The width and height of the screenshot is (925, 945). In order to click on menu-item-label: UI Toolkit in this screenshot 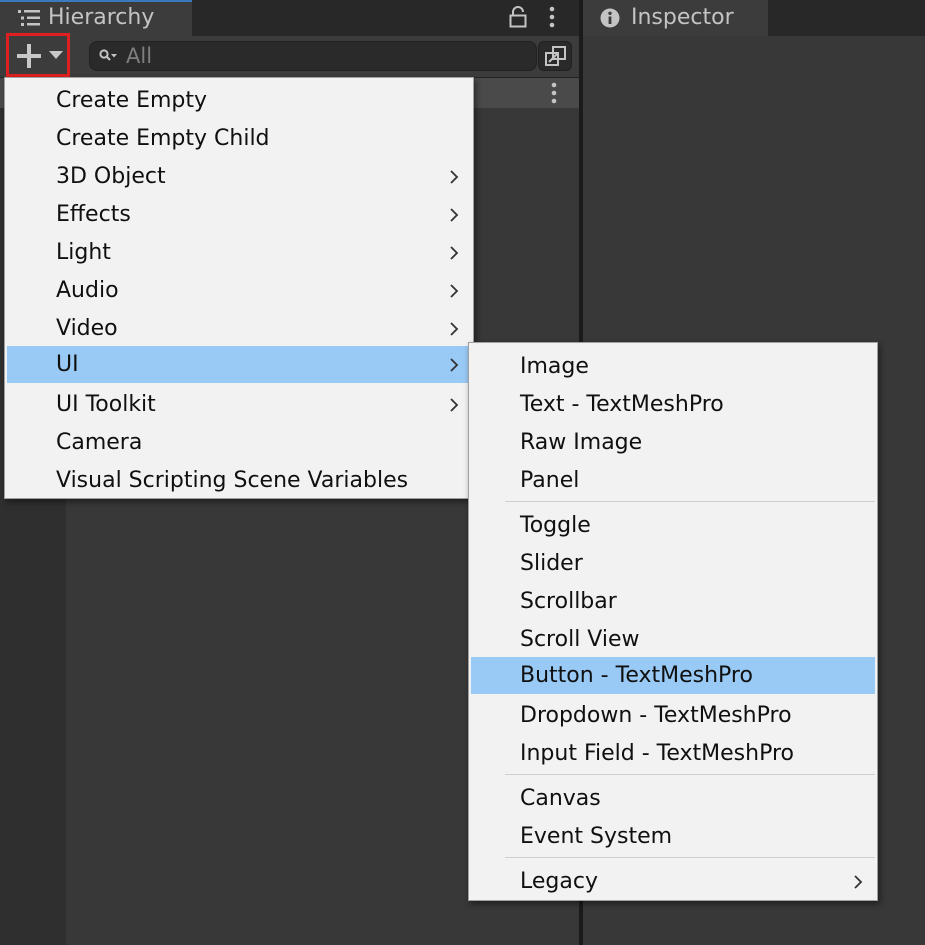, I will do `click(106, 404)`.